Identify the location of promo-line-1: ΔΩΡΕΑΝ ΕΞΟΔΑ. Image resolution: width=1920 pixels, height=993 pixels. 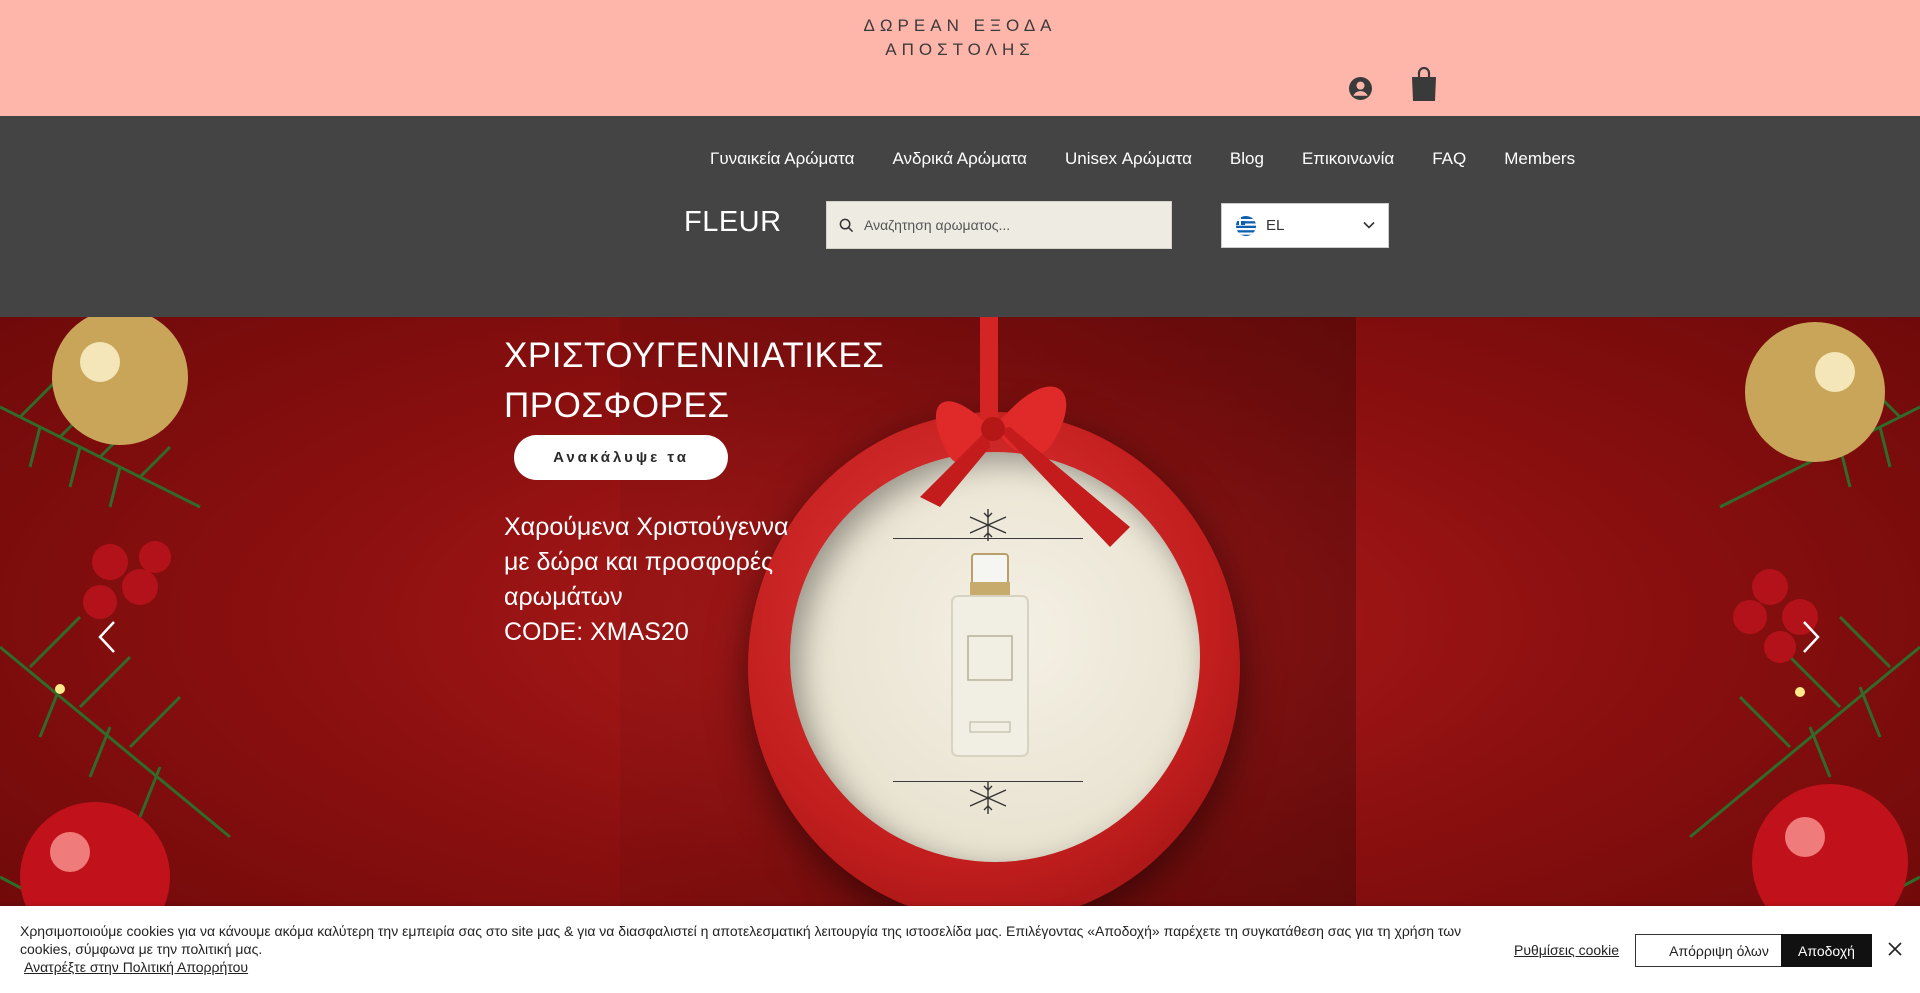
(960, 25).